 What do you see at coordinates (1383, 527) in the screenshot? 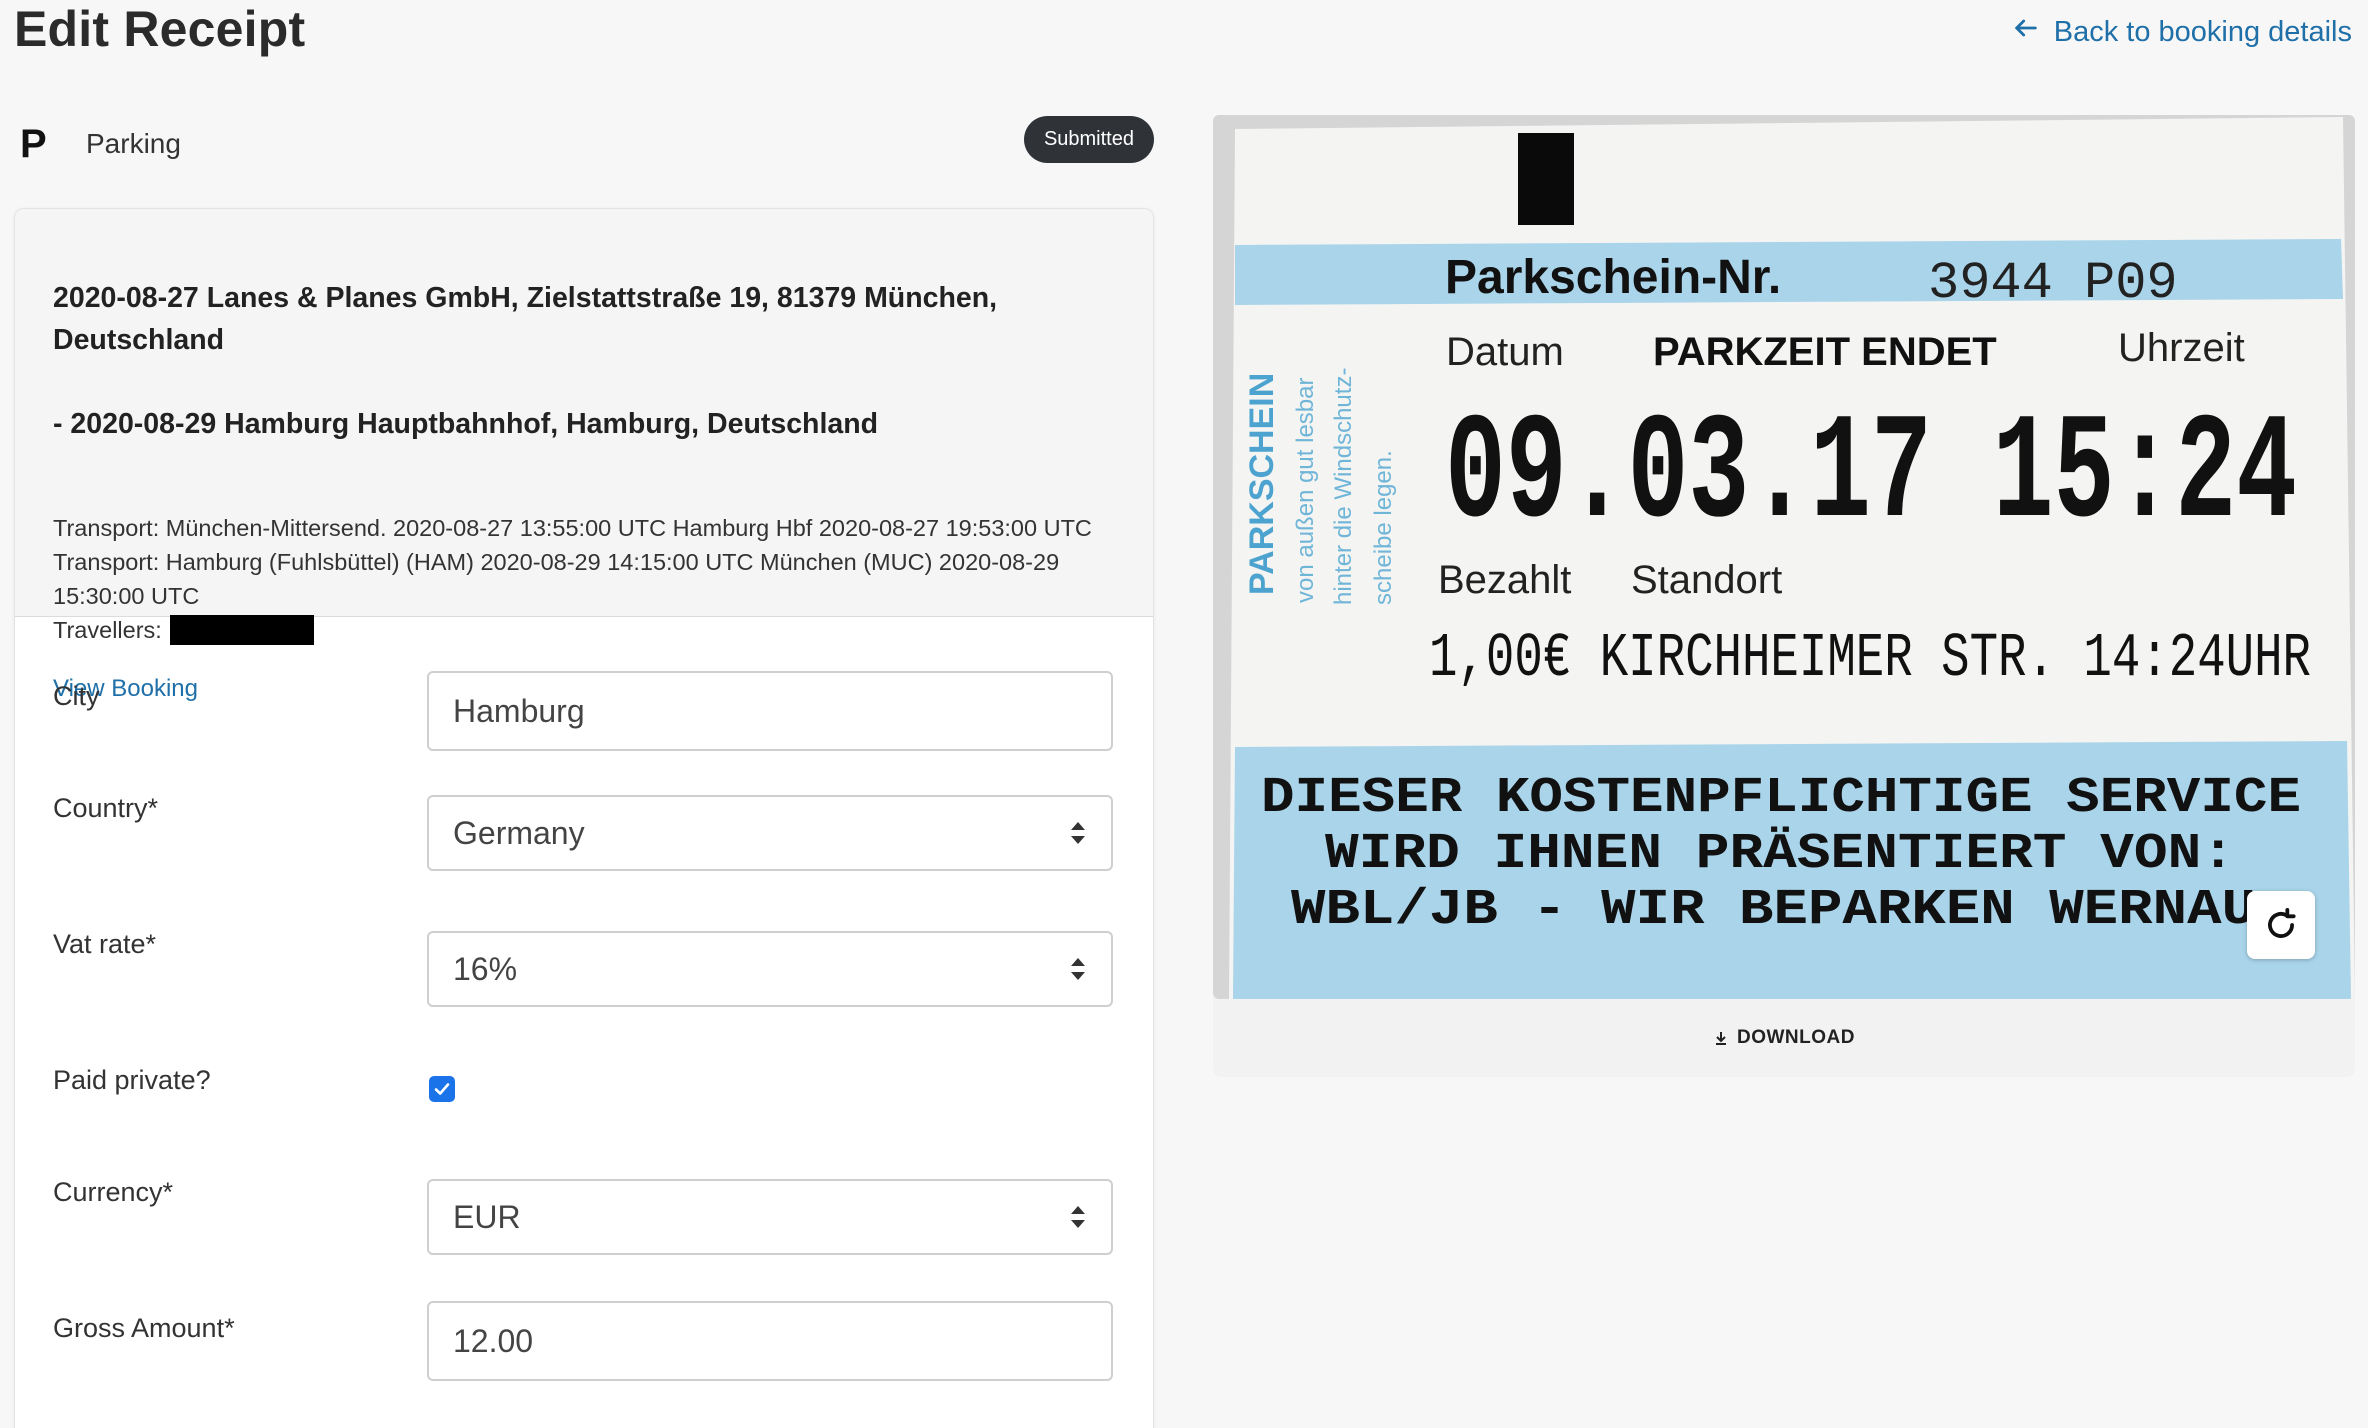
I see `side-text-3: scheibe legen.` at bounding box center [1383, 527].